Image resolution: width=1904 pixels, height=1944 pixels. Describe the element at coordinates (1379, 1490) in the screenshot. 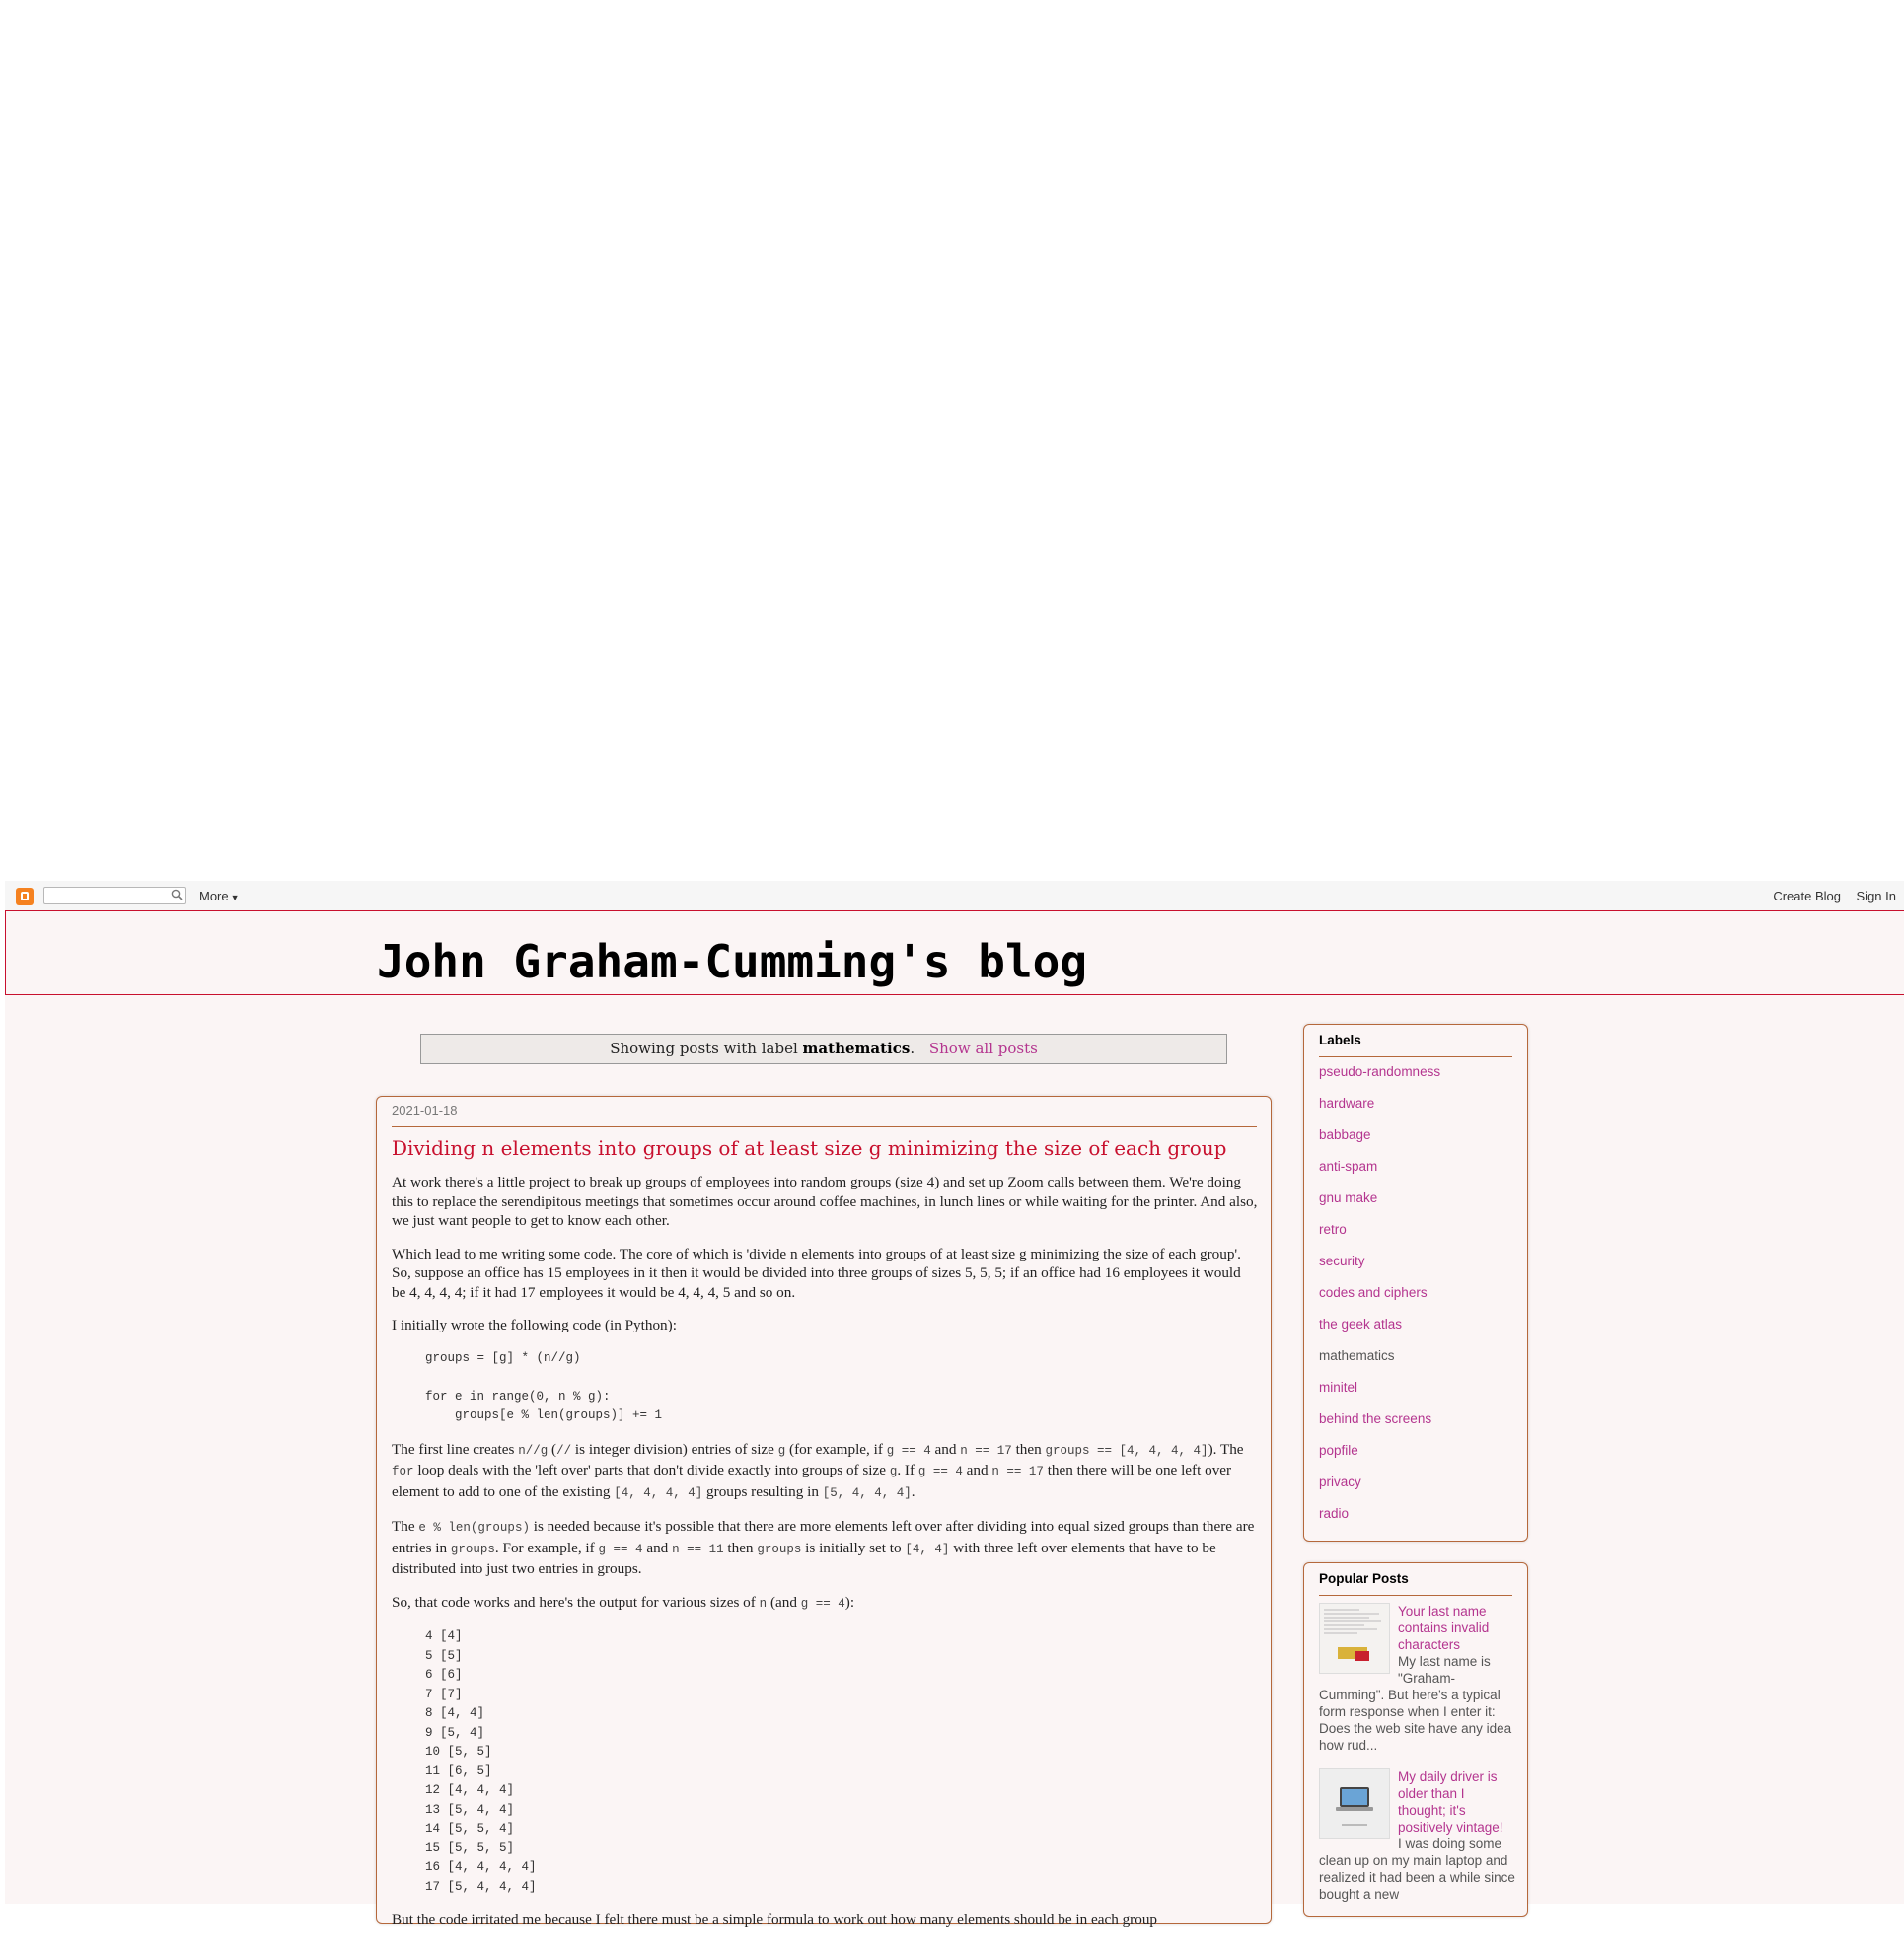

I see `label-list-item: privacy` at that location.